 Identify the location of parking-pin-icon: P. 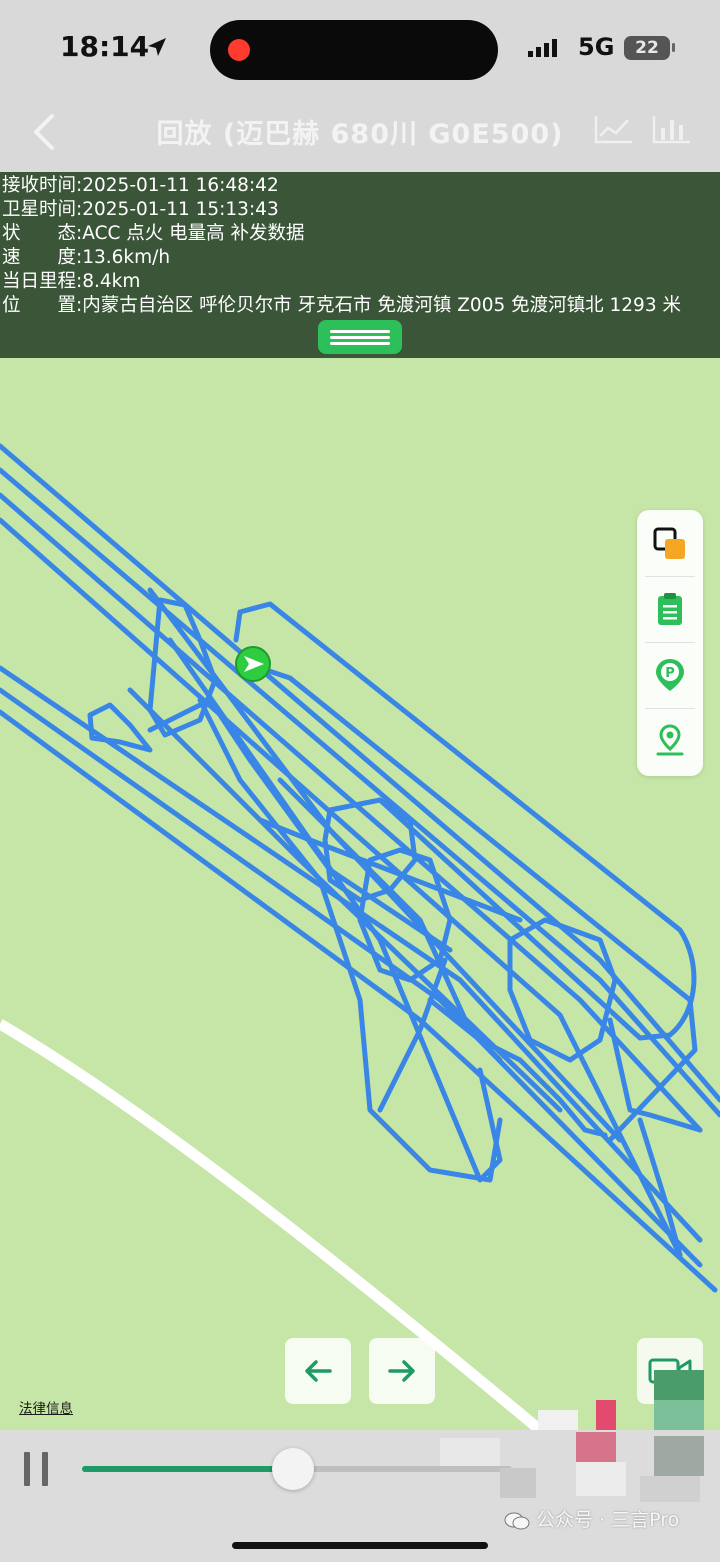
(670, 675).